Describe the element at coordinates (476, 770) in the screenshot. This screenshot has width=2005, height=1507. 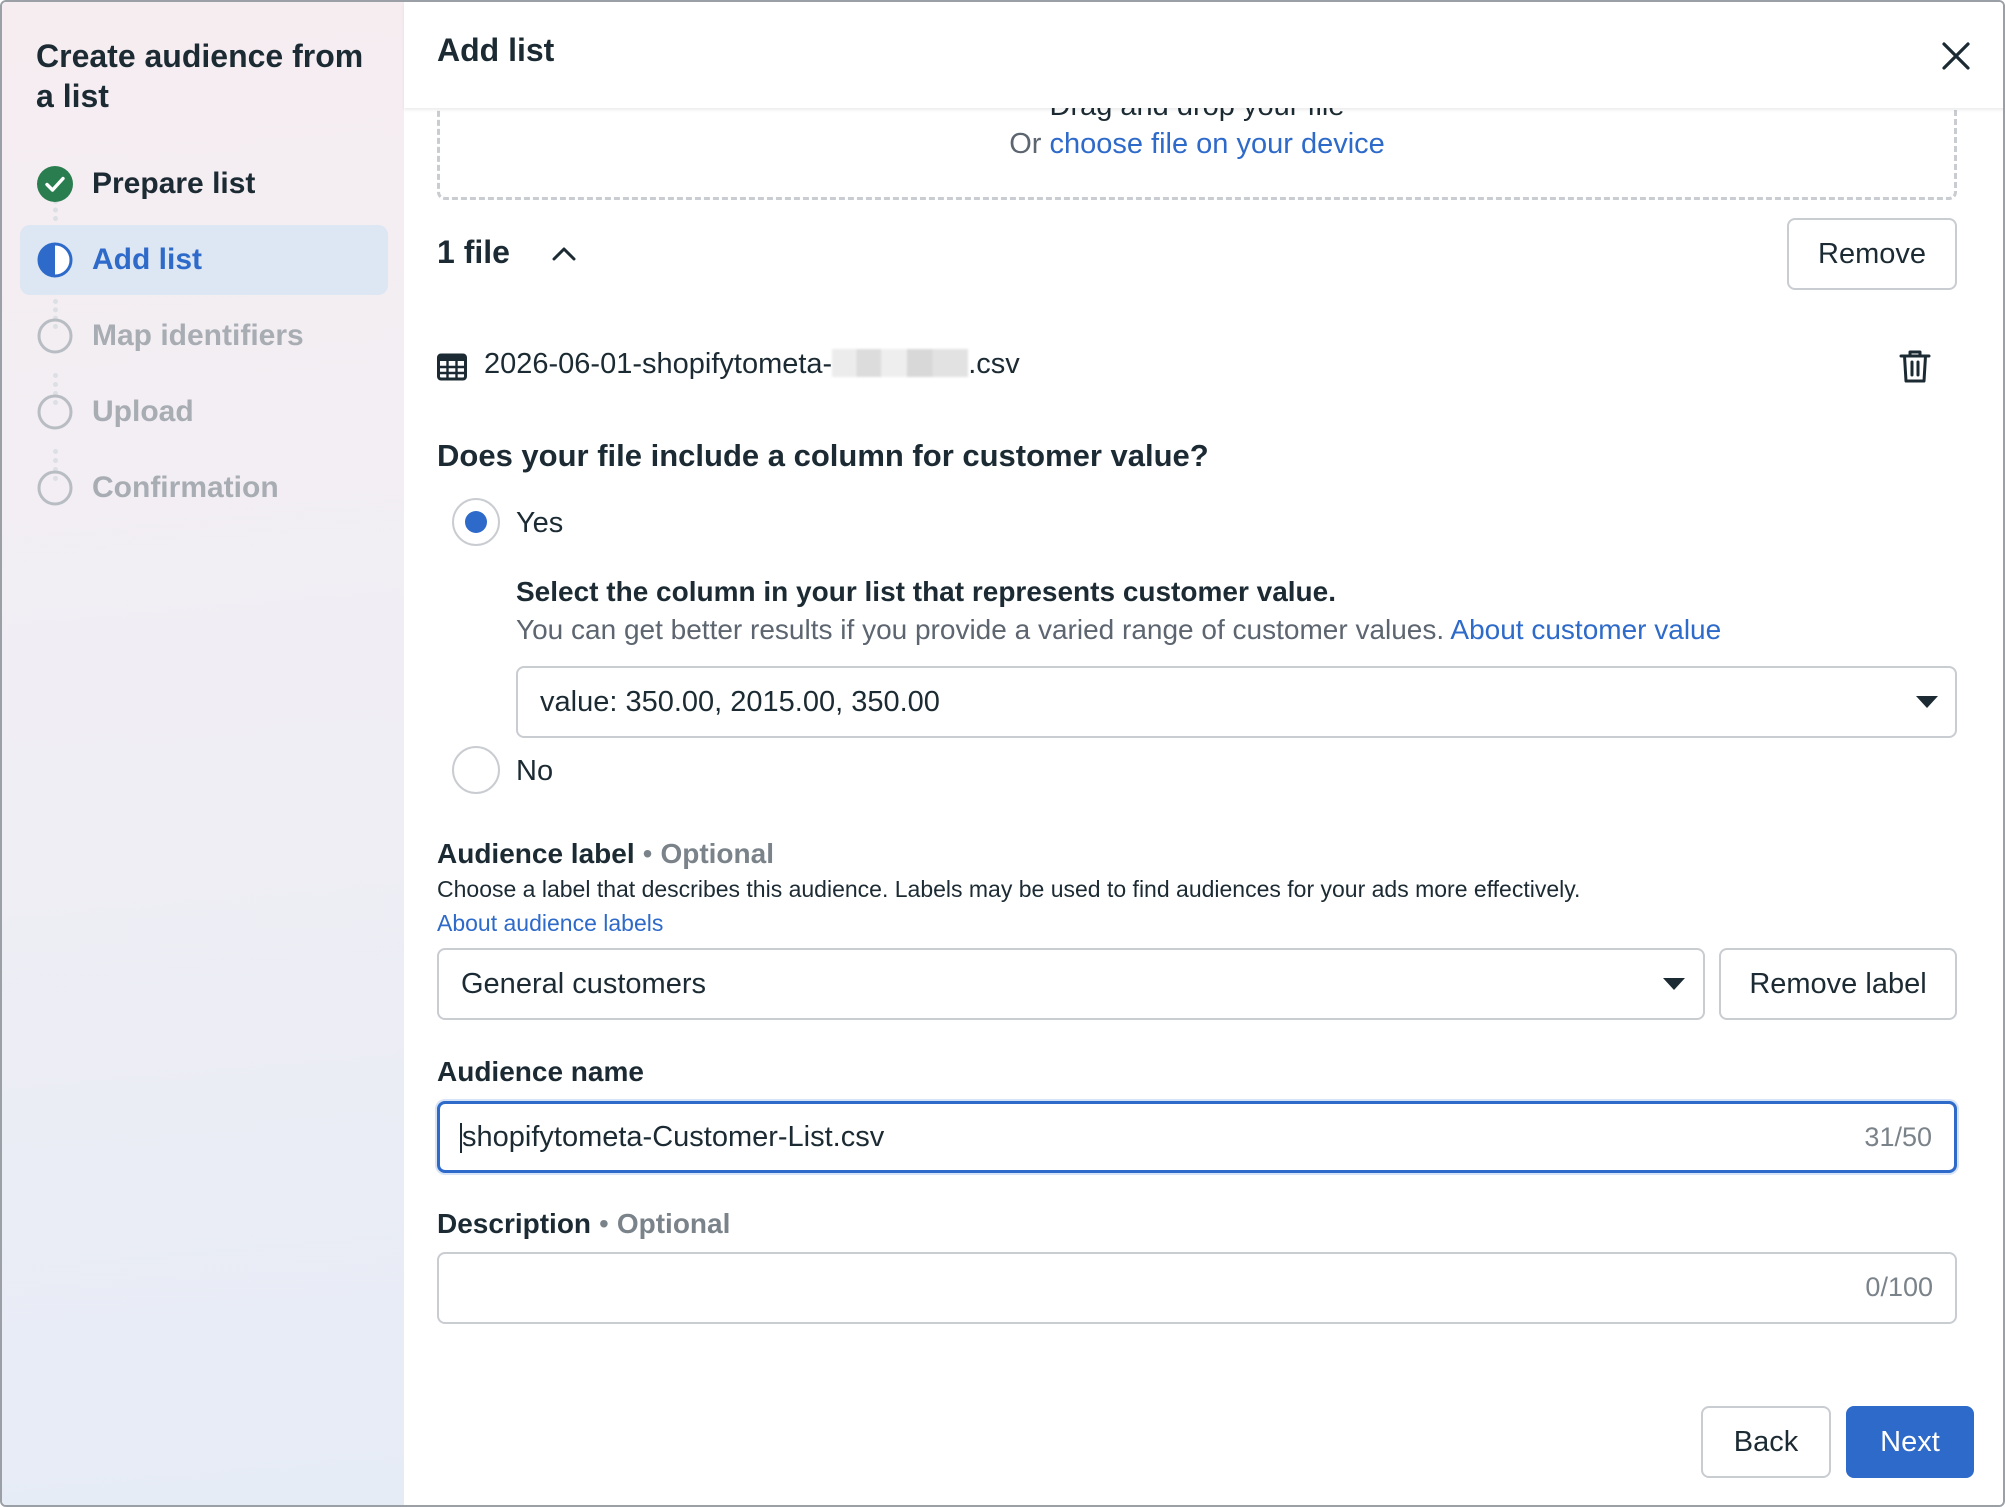
I see `radio-no` at that location.